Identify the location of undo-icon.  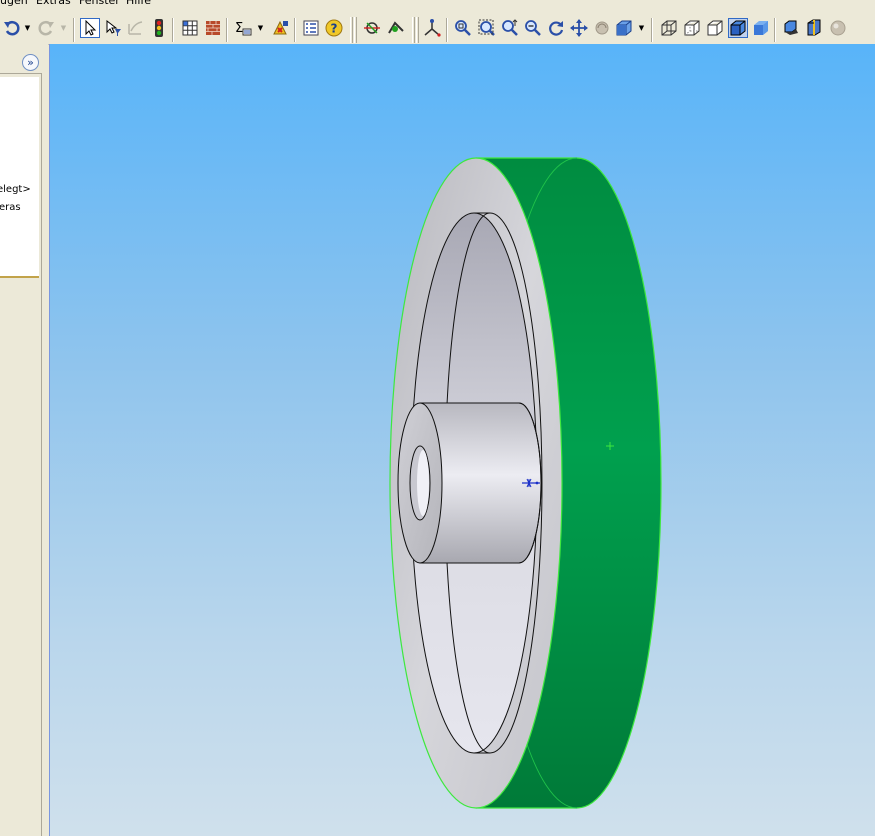
(12, 28).